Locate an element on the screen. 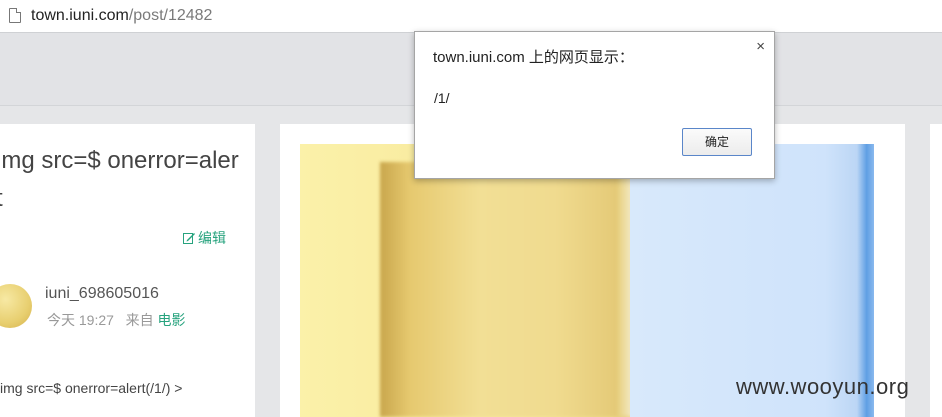 Image resolution: width=942 pixels, height=417 pixels. post-time: 今天 19:27 is located at coordinates (80, 320).